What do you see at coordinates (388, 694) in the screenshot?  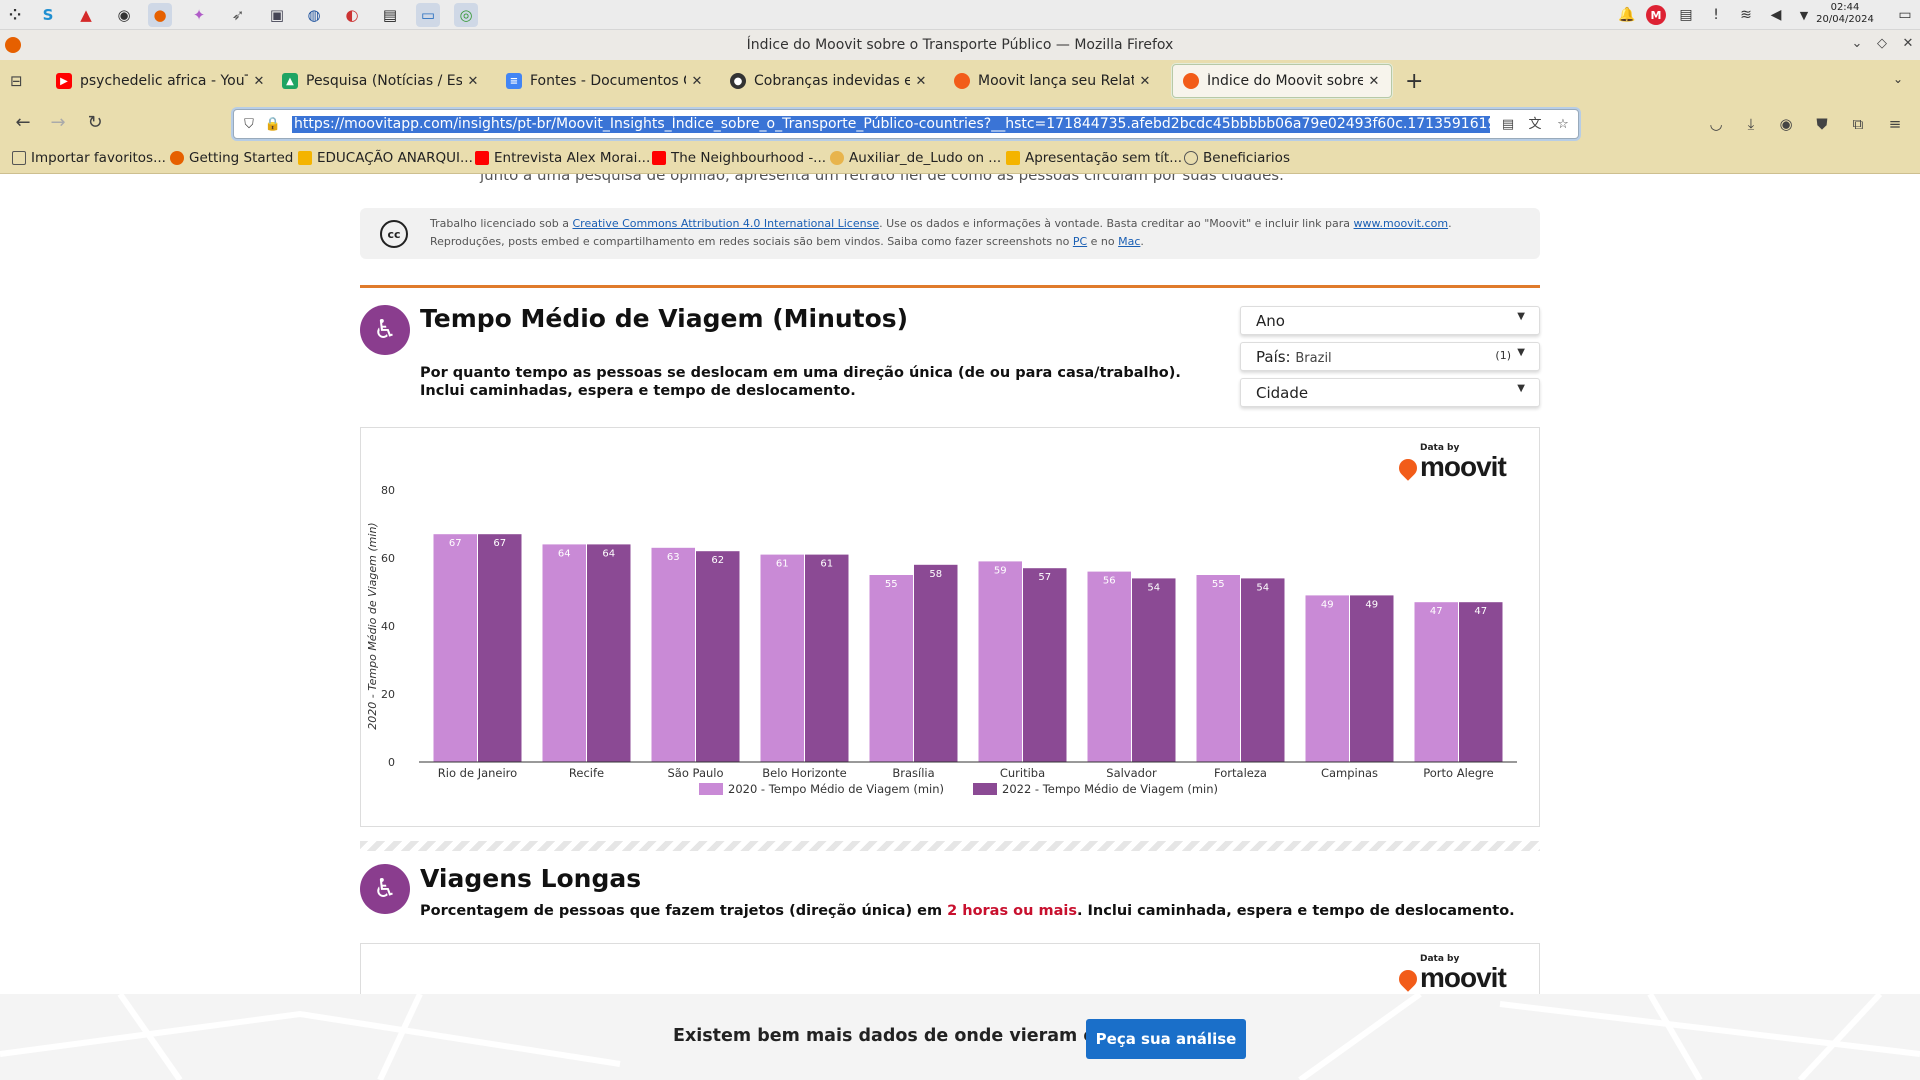 I see `y-tick-label: 20` at bounding box center [388, 694].